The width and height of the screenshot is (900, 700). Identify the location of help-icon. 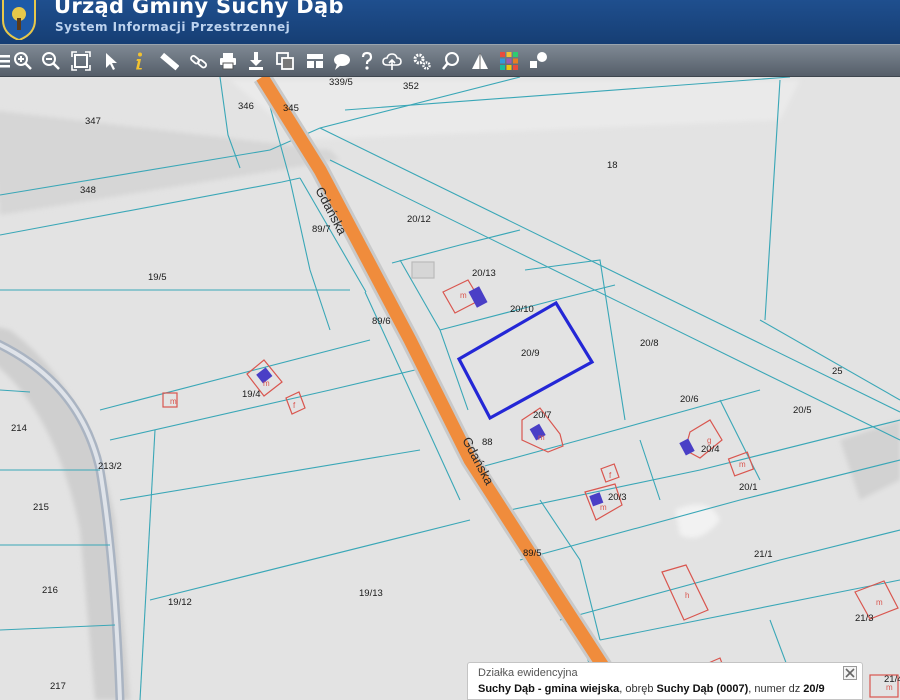
(367, 61).